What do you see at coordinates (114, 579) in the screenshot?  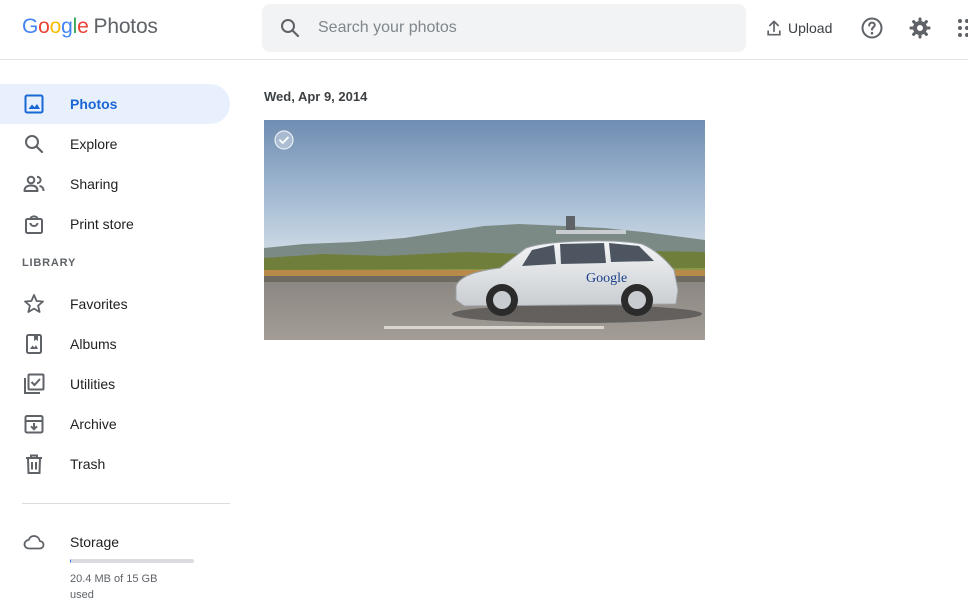 I see `storage-used-amount: 20.4 MB of 15 GB` at bounding box center [114, 579].